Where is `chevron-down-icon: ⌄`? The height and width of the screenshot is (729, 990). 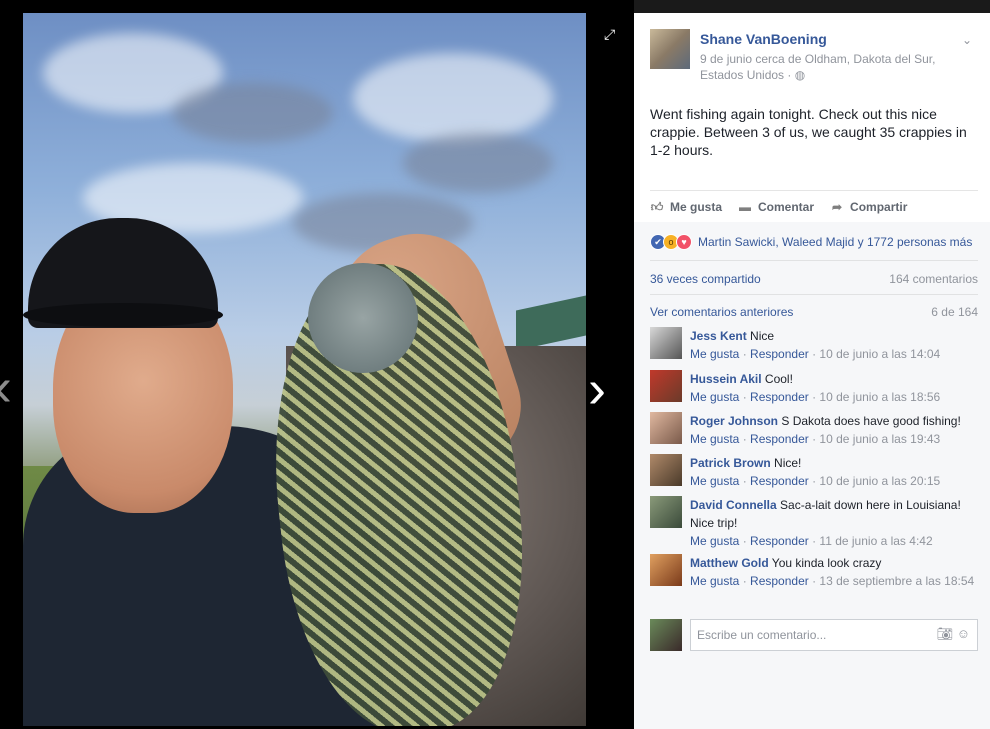 chevron-down-icon: ⌄ is located at coordinates (967, 40).